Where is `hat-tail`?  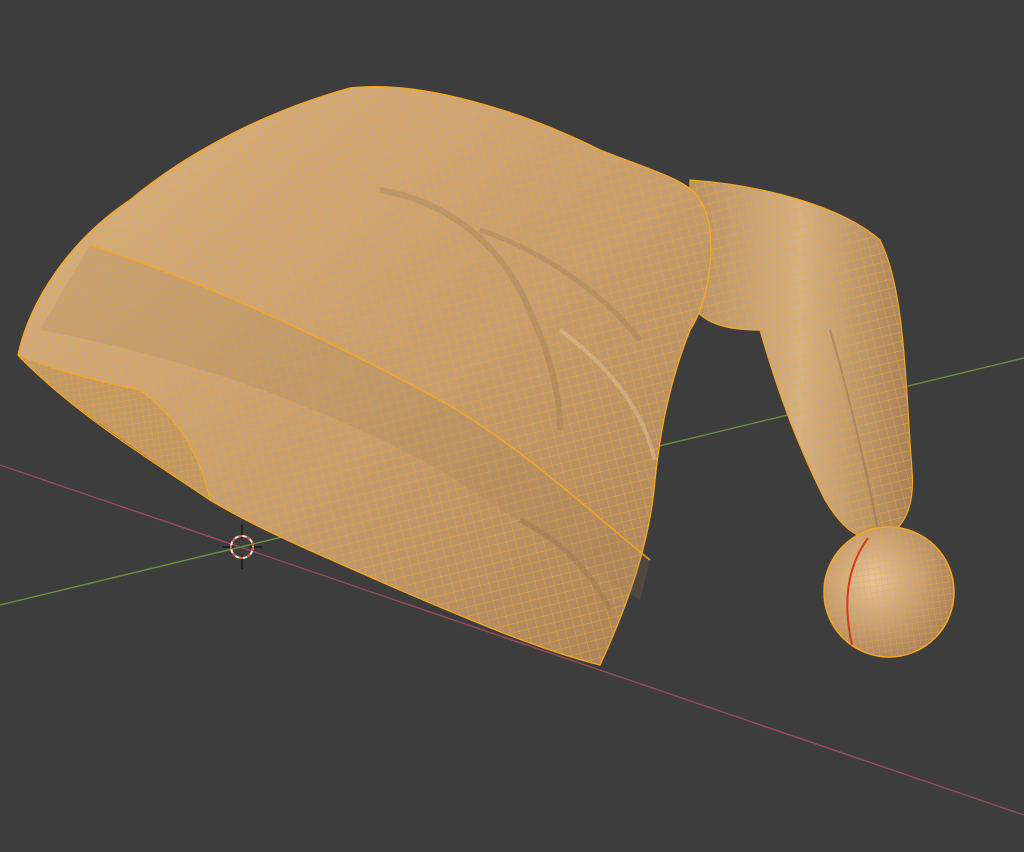
hat-tail is located at coordinates (801, 360).